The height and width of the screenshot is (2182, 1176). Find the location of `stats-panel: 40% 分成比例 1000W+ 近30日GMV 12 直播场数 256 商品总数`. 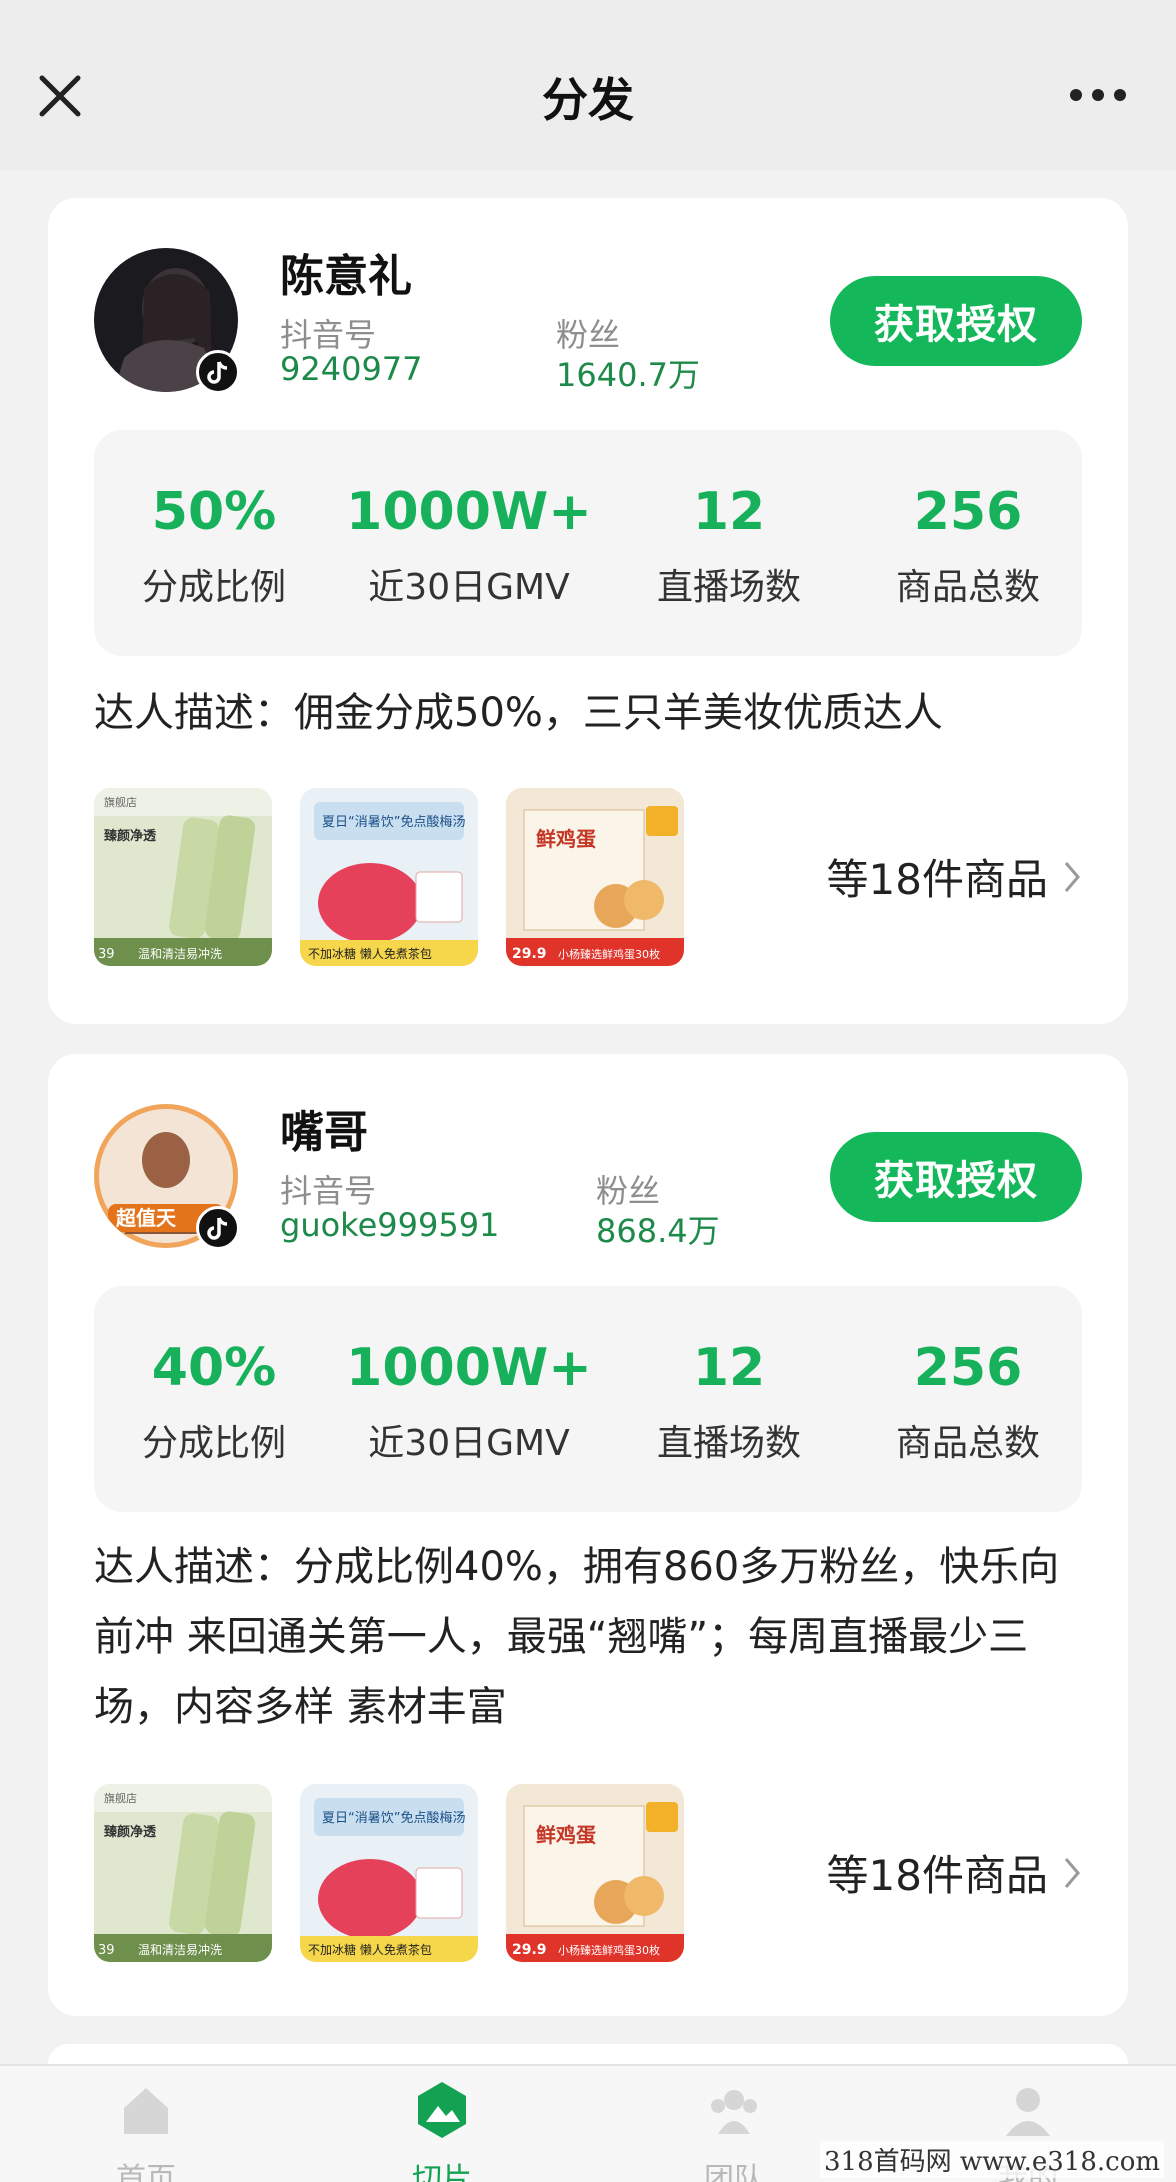

stats-panel: 40% 分成比例 1000W+ 近30日GMV 12 直播场数 256 商品总数 is located at coordinates (588, 1399).